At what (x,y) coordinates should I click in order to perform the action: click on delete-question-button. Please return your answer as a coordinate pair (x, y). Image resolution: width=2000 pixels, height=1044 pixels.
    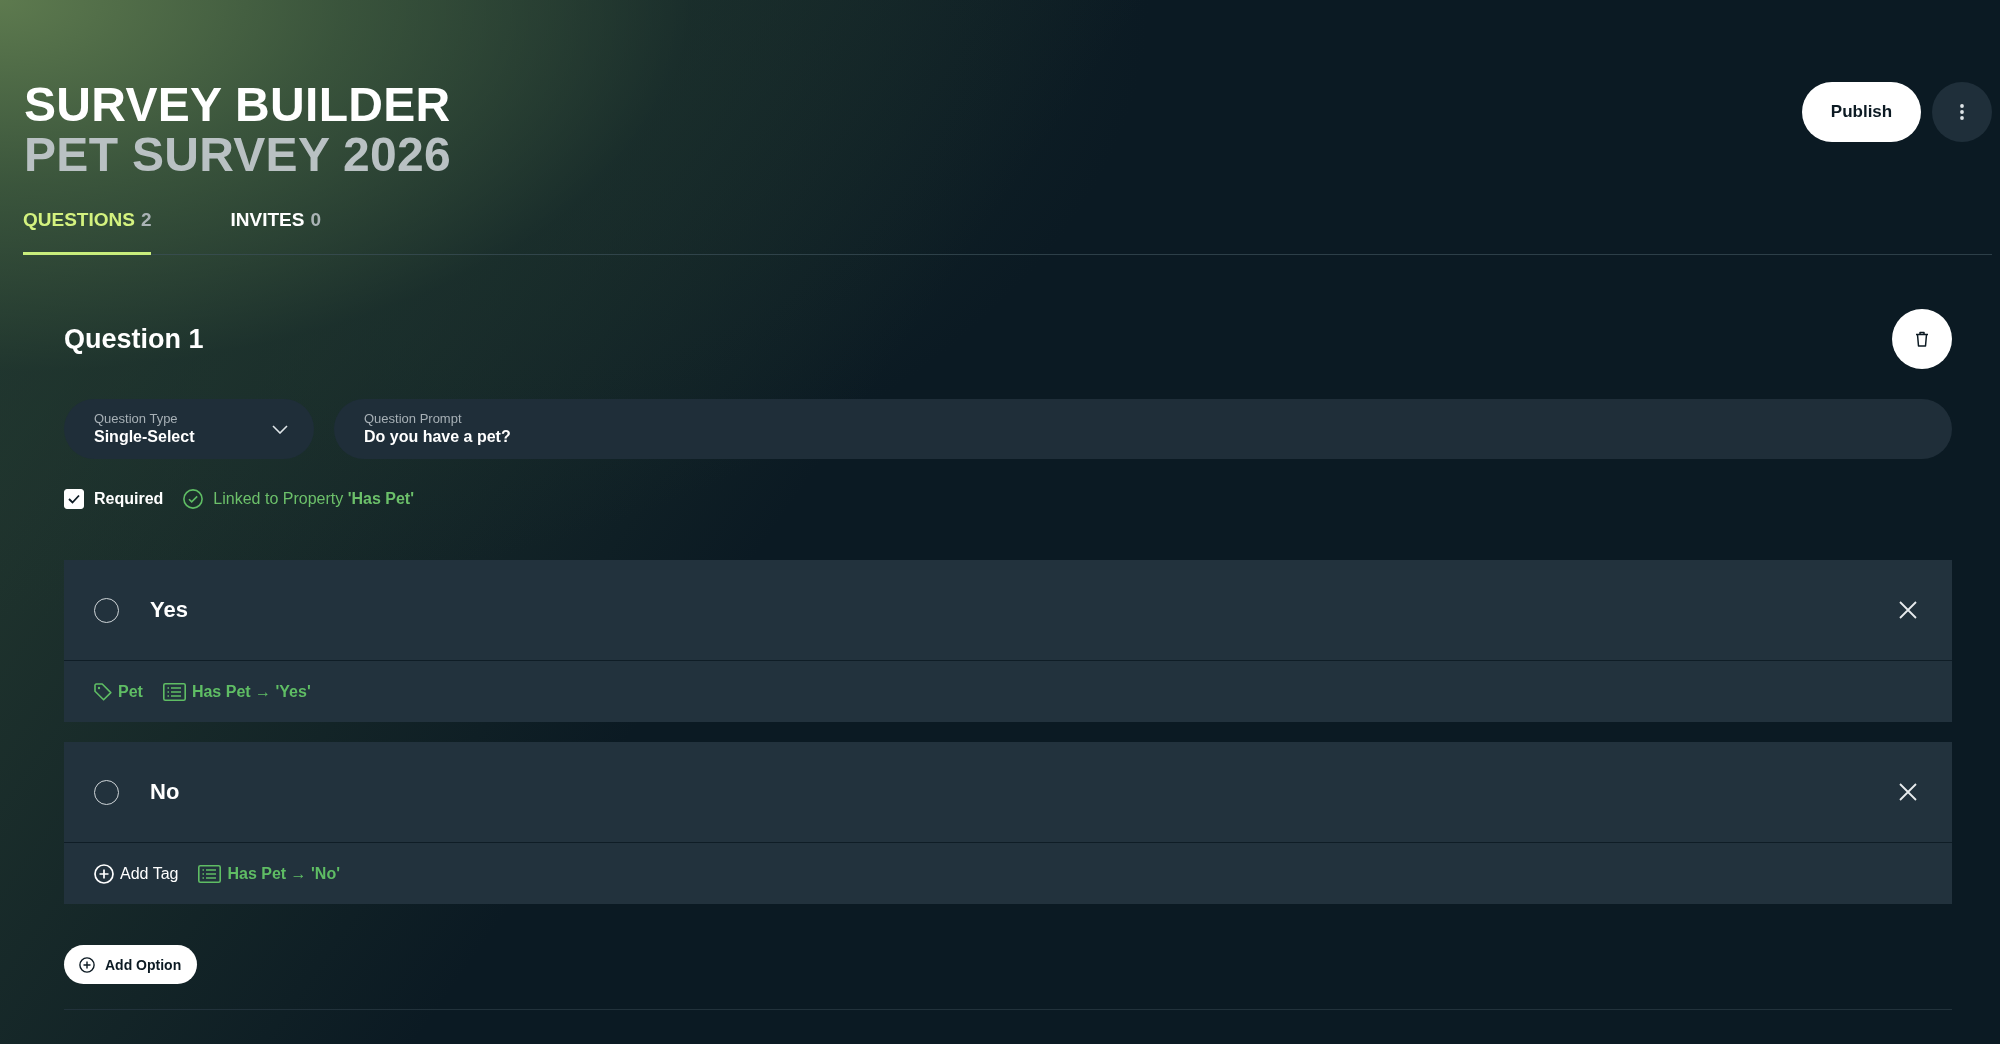
    Looking at the image, I should click on (1922, 339).